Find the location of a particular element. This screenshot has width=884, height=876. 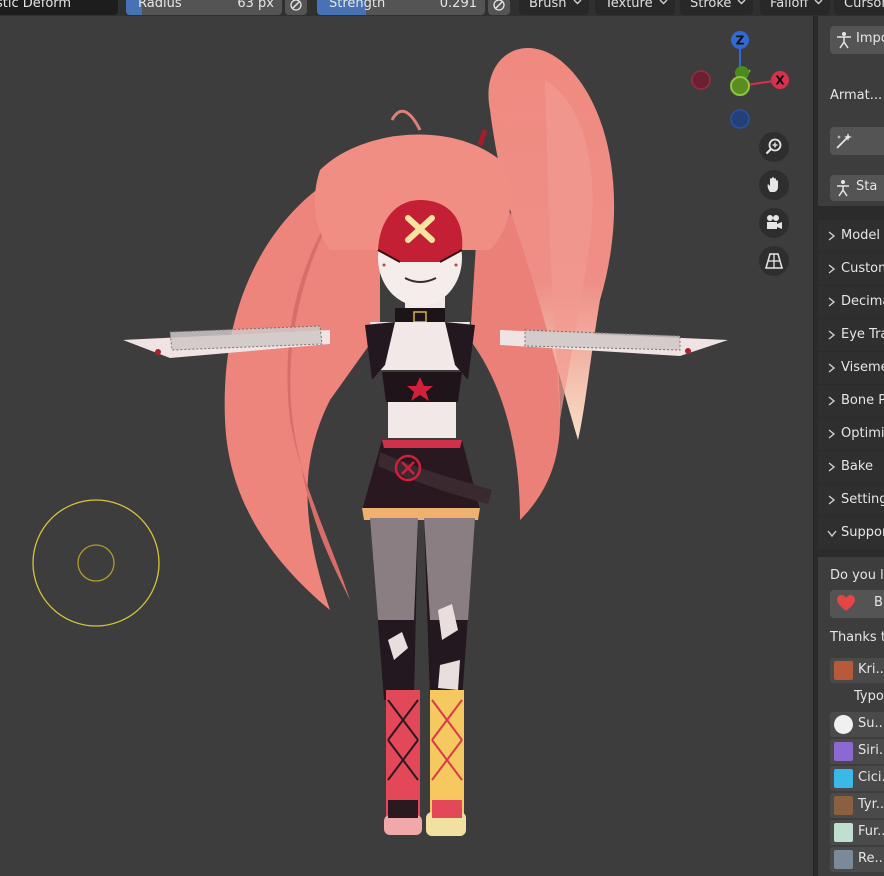

start-pose-mode-button: Sta is located at coordinates (857, 188).